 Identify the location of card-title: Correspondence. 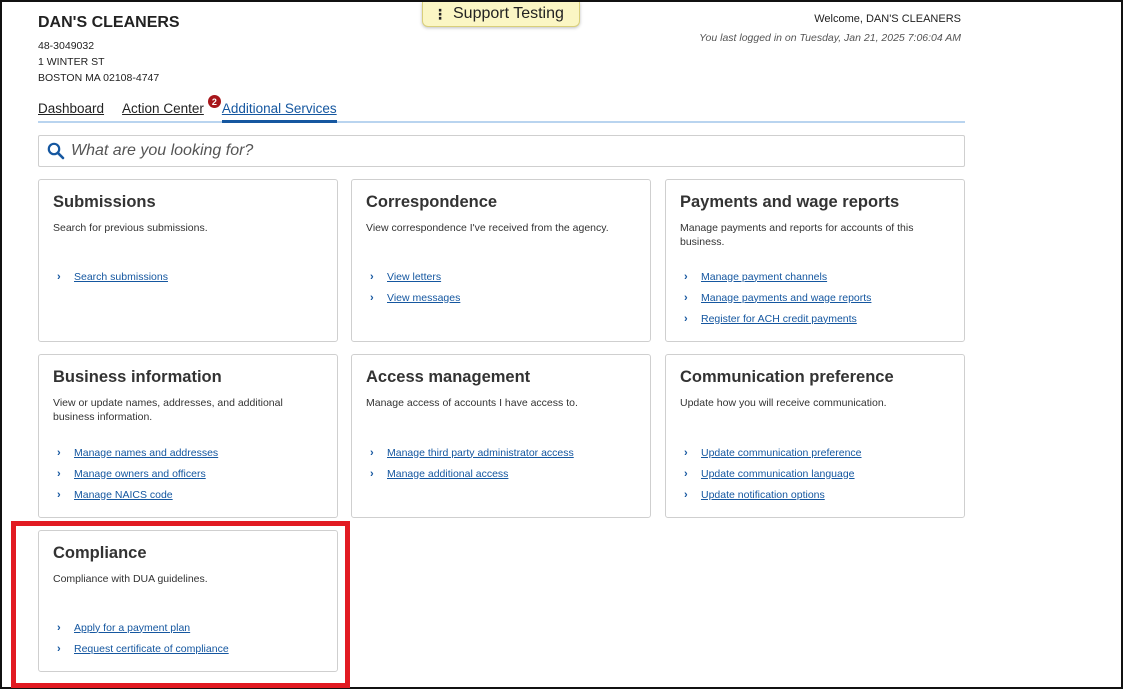
(432, 202).